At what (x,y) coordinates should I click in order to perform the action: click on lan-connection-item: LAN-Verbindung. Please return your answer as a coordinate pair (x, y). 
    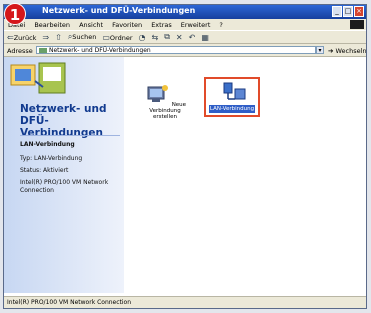
    Looking at the image, I should click on (232, 97).